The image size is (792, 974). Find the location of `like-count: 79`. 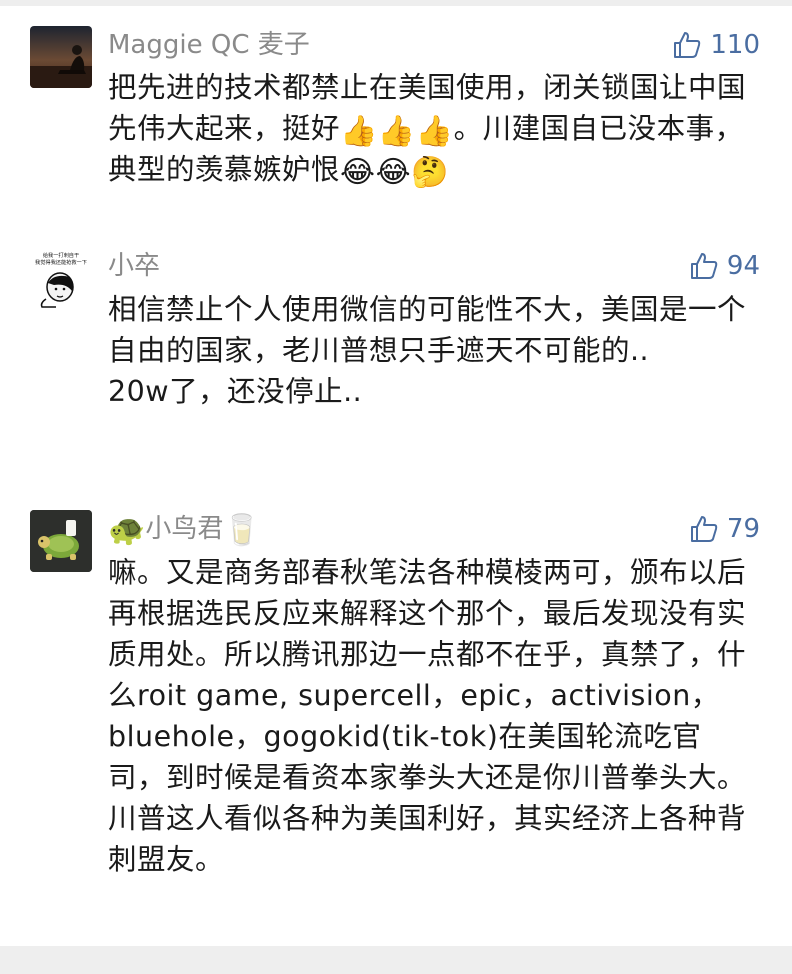

like-count: 79 is located at coordinates (743, 529).